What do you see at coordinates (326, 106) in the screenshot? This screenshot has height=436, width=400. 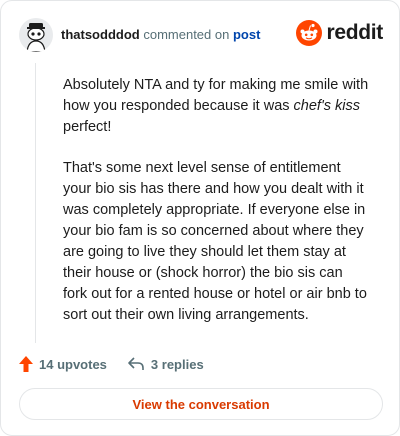 I see `emphasis-text: chef's kiss` at bounding box center [326, 106].